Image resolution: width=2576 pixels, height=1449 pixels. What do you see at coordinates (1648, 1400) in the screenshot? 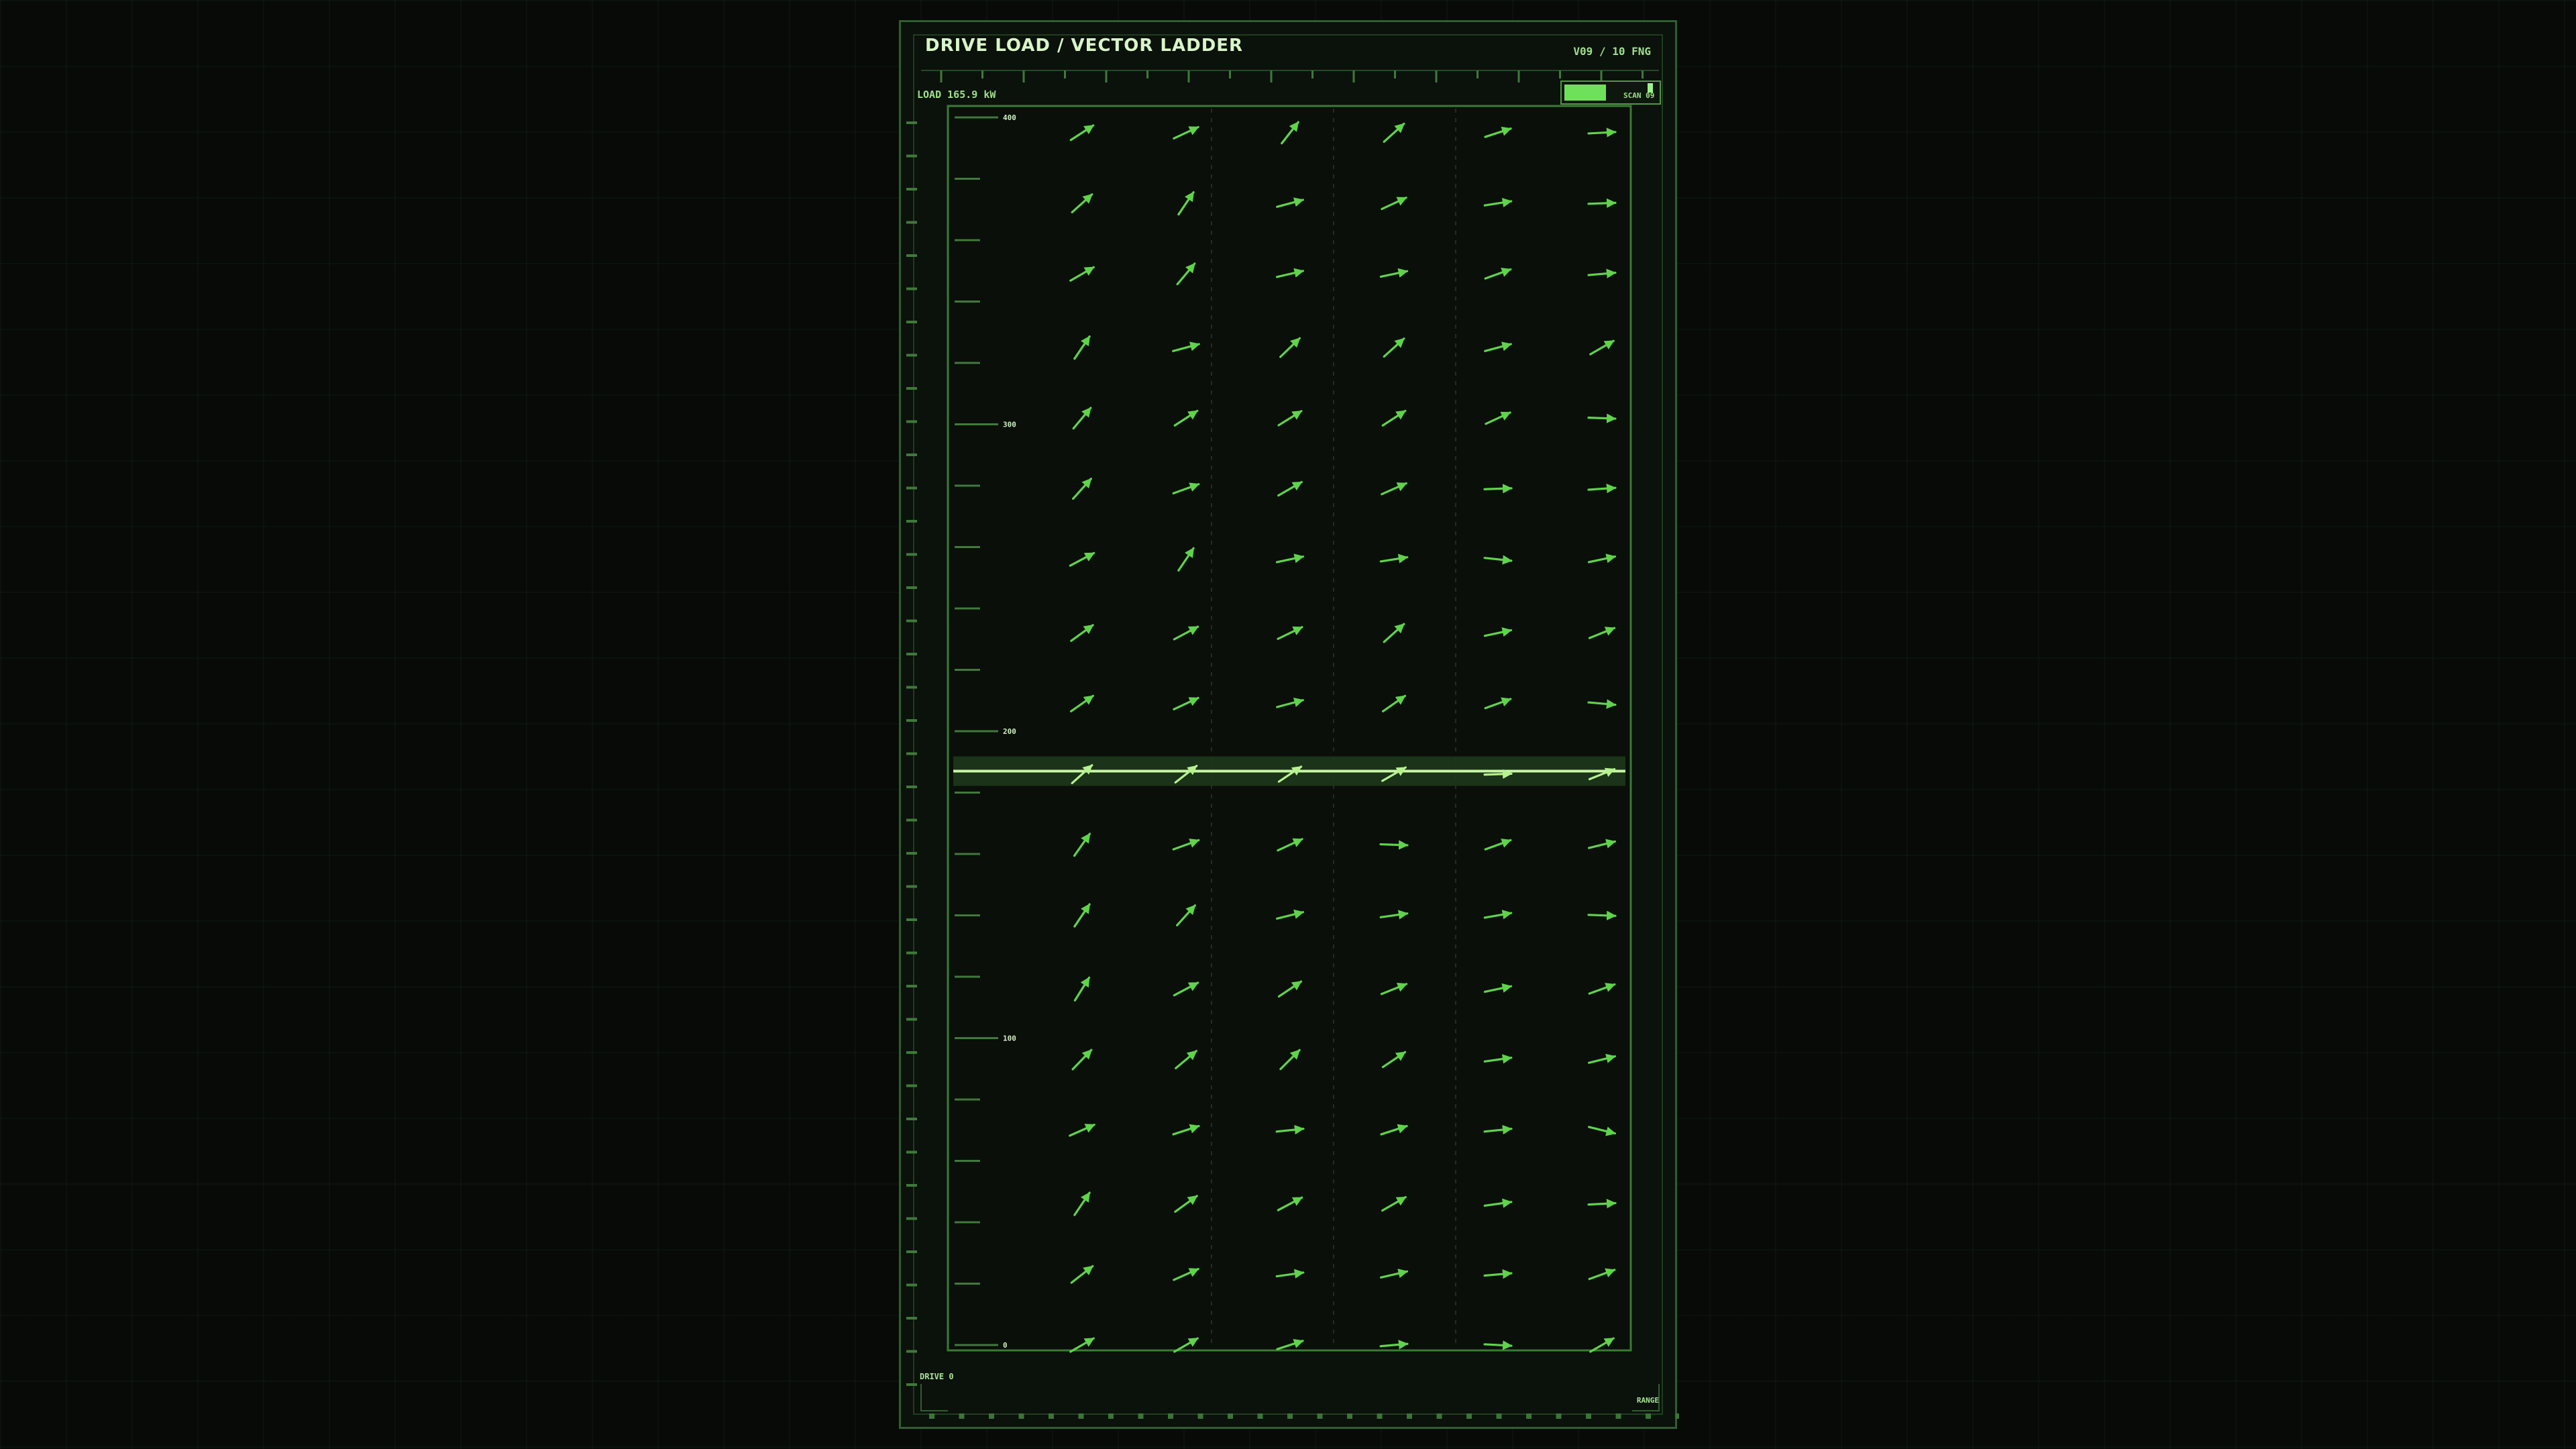
I see `range-label: RANGE` at bounding box center [1648, 1400].